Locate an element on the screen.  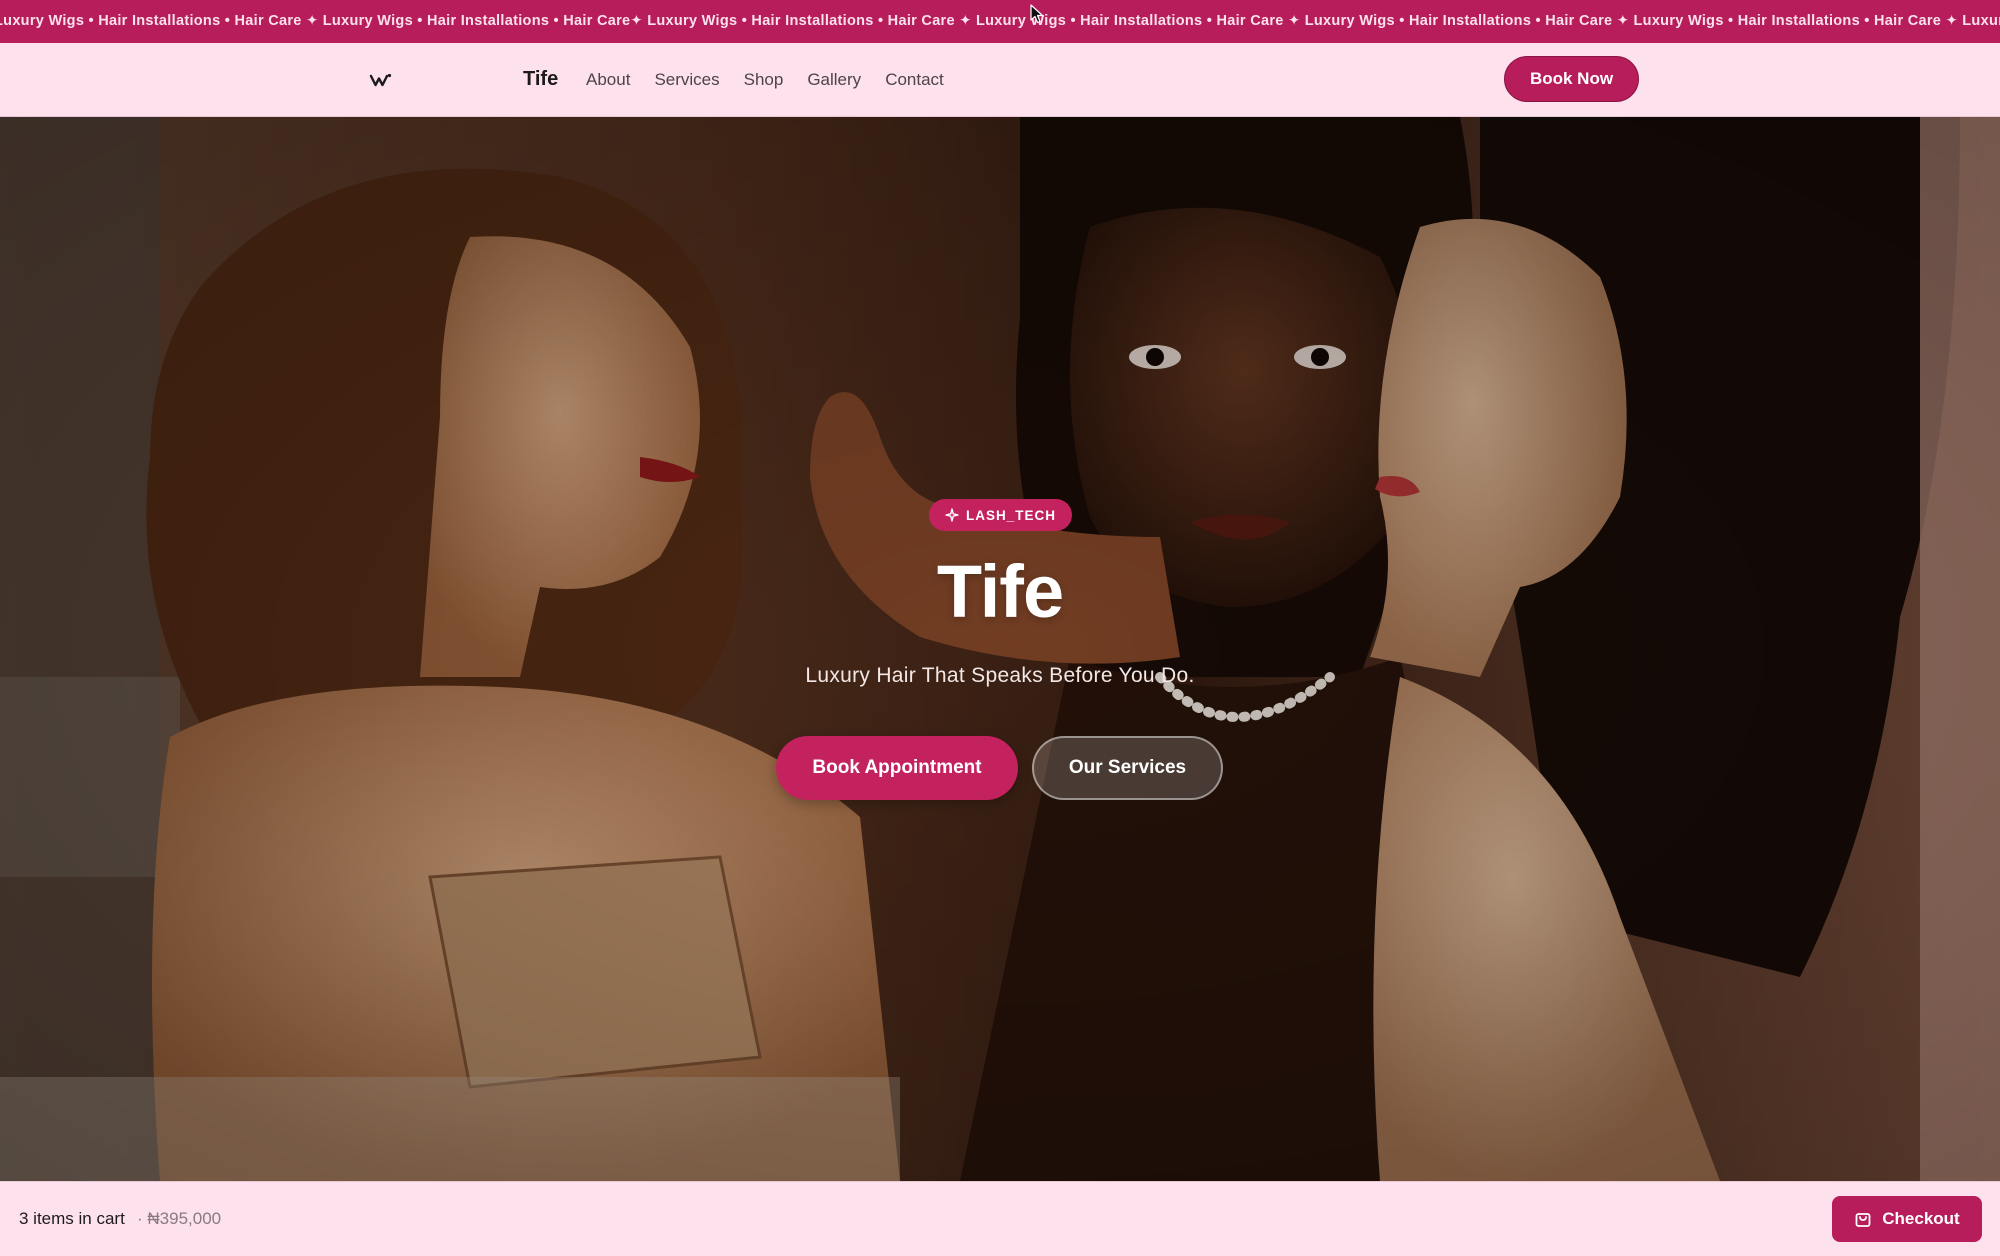
nav-link-services: Services is located at coordinates (686, 80).